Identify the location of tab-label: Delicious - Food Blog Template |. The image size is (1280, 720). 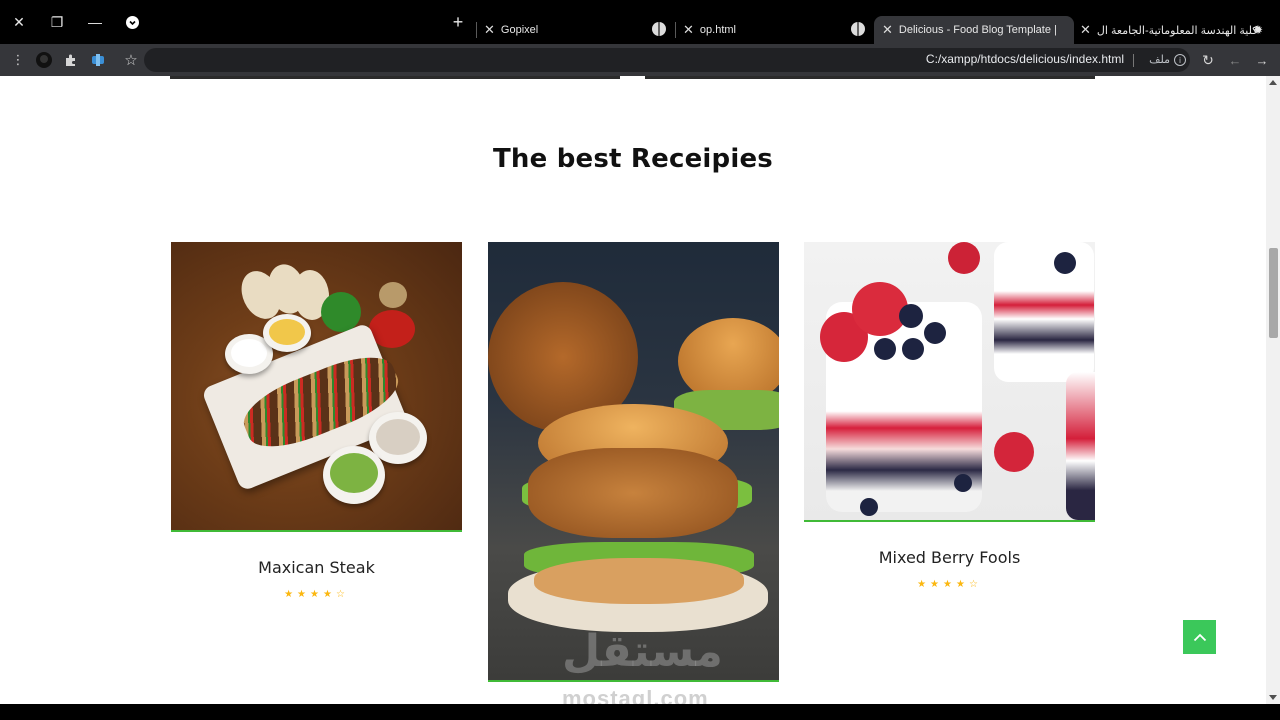
(977, 30).